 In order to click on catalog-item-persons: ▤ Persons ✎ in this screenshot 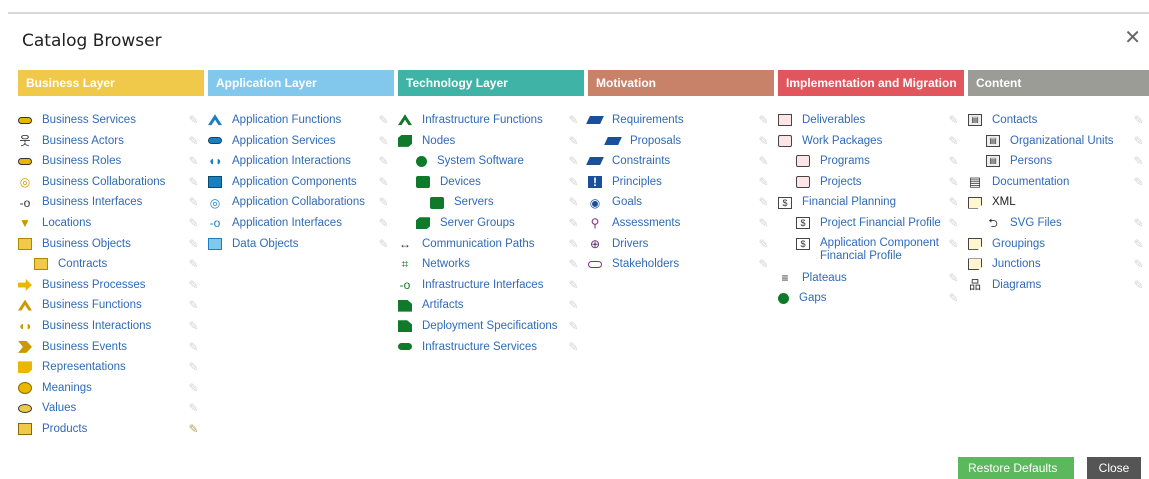, I will do `click(1058, 161)`.